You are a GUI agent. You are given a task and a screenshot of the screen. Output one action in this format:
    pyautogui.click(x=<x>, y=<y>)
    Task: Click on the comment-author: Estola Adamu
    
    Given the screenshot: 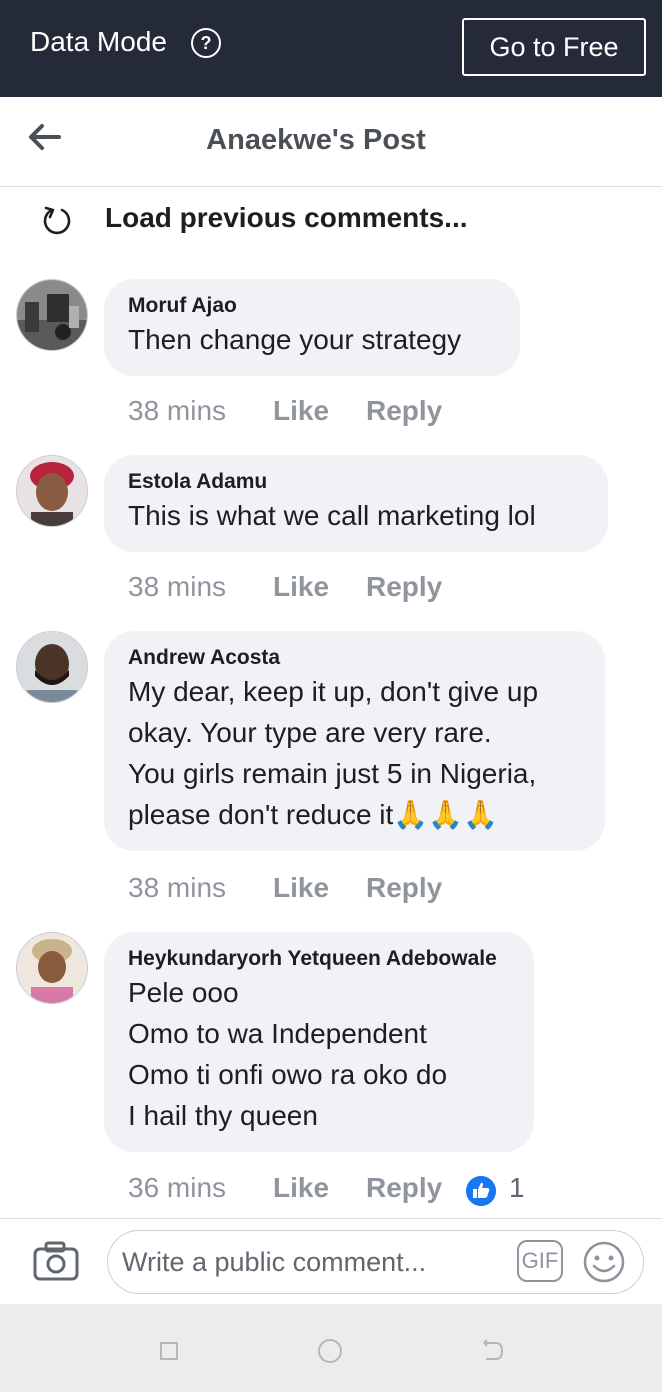 What is the action you would take?
    pyautogui.click(x=356, y=482)
    